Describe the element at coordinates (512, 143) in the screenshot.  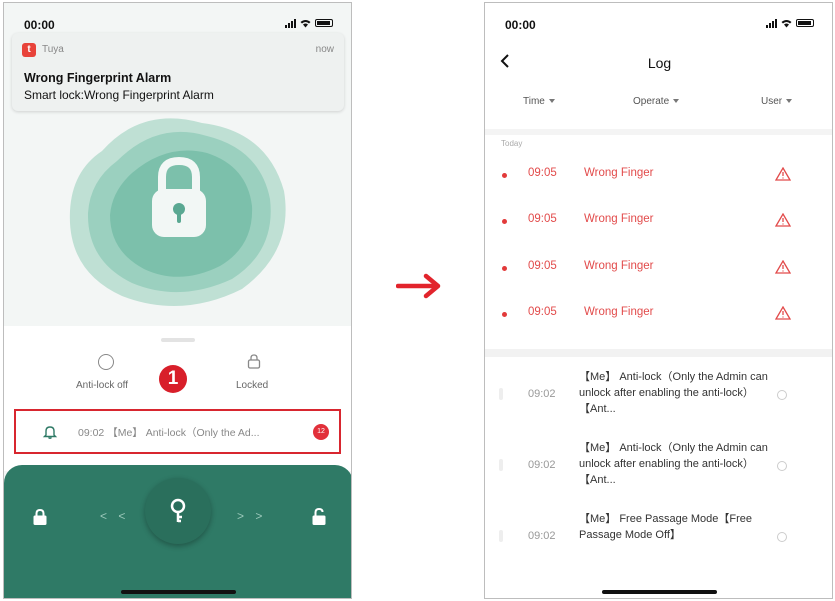
I see `section-label: Today` at that location.